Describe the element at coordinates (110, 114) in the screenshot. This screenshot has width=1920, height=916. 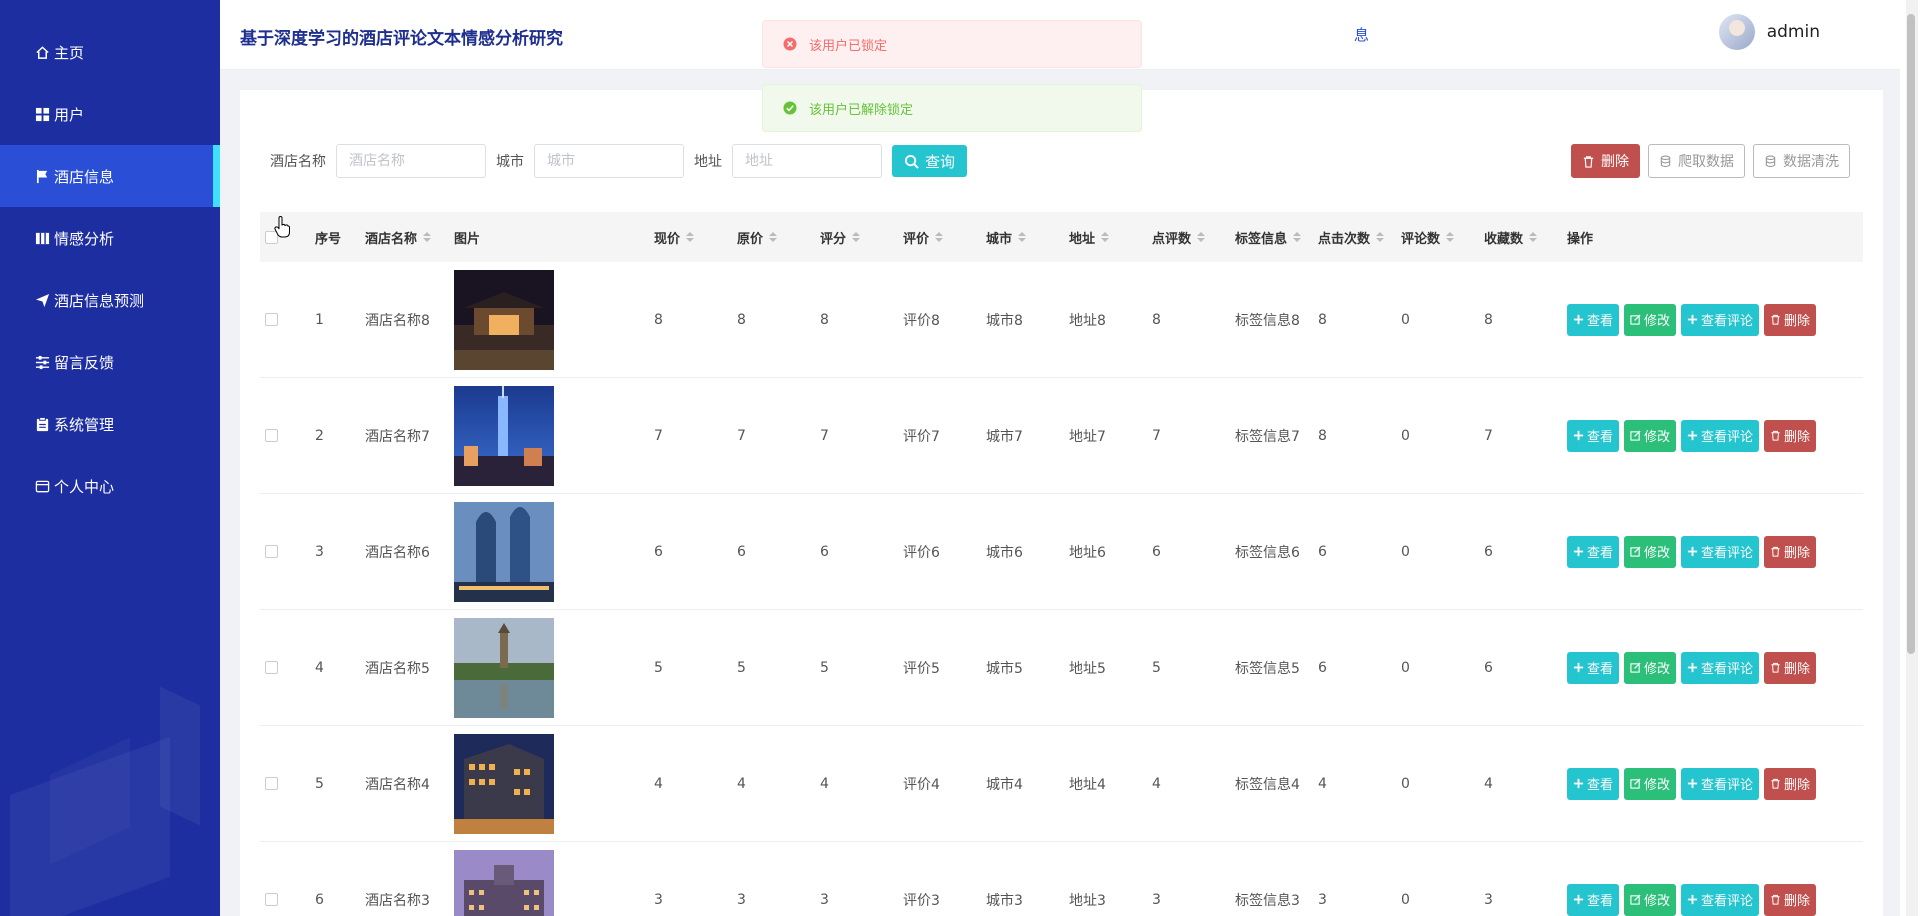
I see `sidebar-item-users: 用户` at that location.